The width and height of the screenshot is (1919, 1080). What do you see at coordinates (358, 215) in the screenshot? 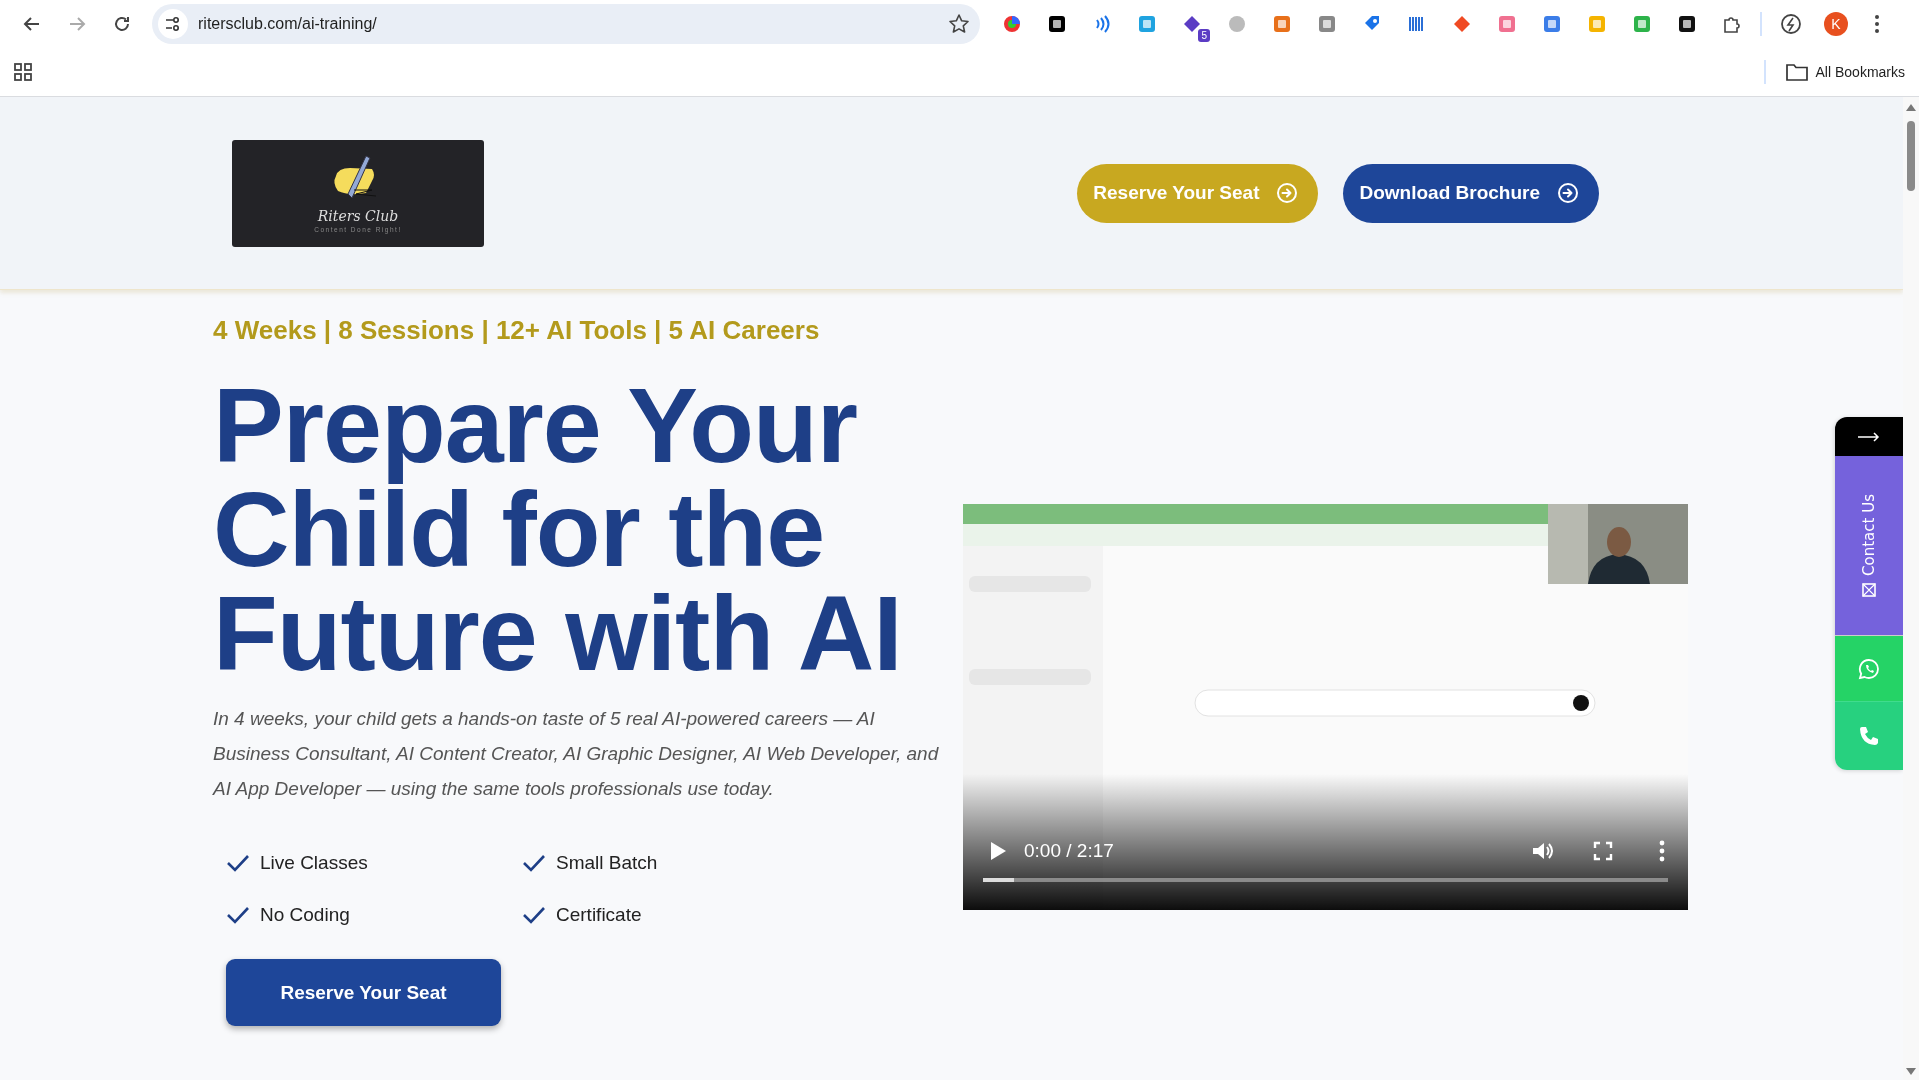
I see `logo-name: Riters Club` at bounding box center [358, 215].